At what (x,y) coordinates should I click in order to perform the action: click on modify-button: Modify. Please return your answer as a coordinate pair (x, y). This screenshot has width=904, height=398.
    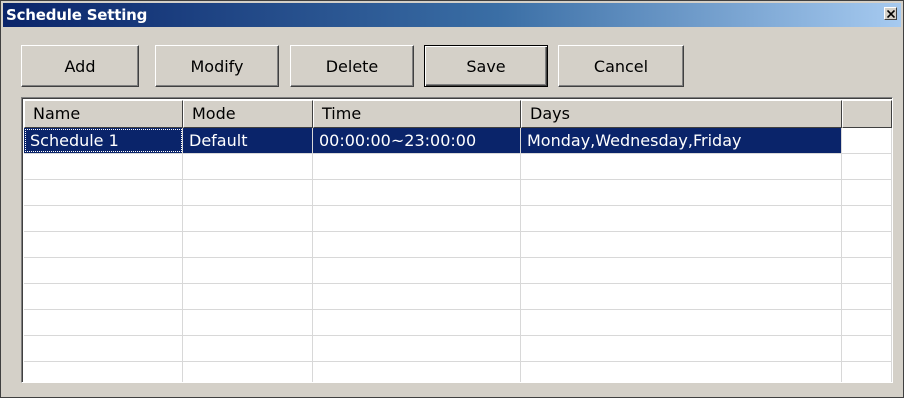
    Looking at the image, I should click on (217, 66).